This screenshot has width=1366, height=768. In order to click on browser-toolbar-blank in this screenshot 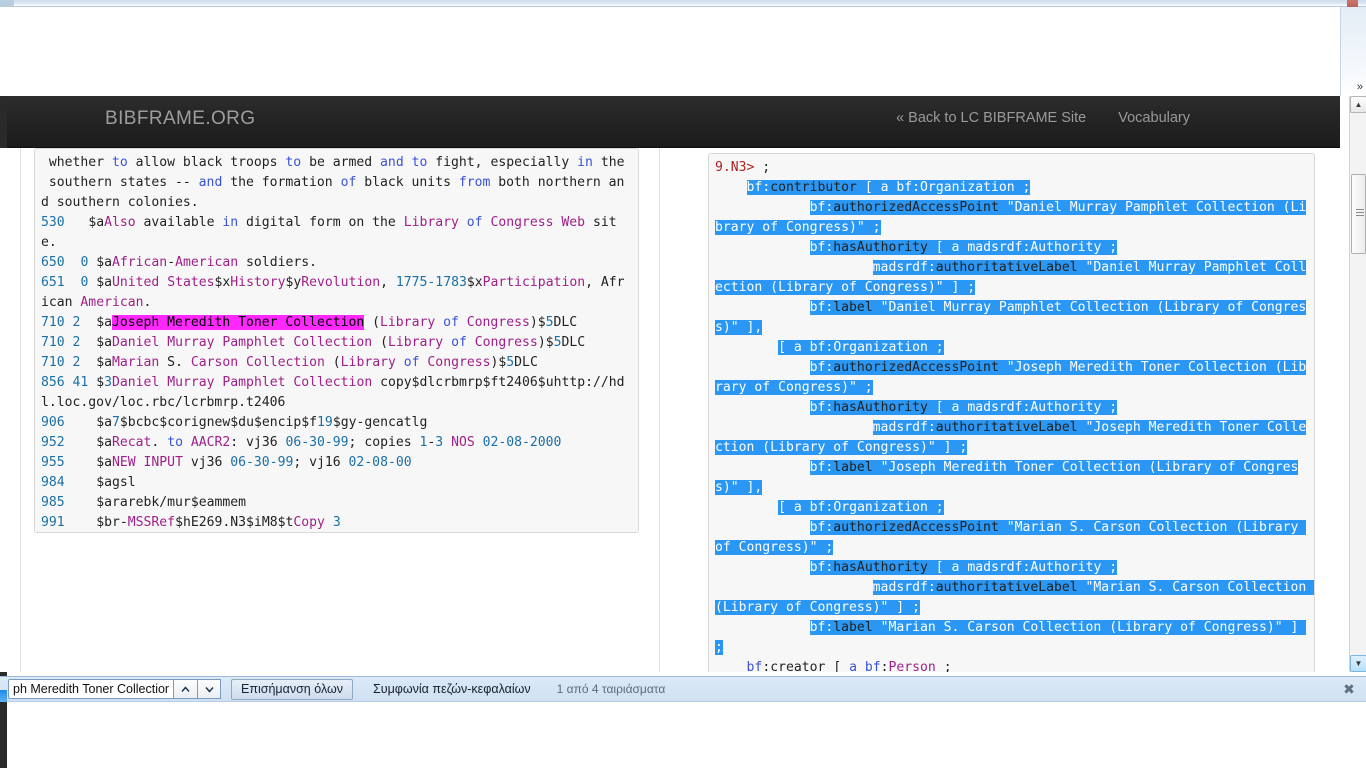, I will do `click(670, 51)`.